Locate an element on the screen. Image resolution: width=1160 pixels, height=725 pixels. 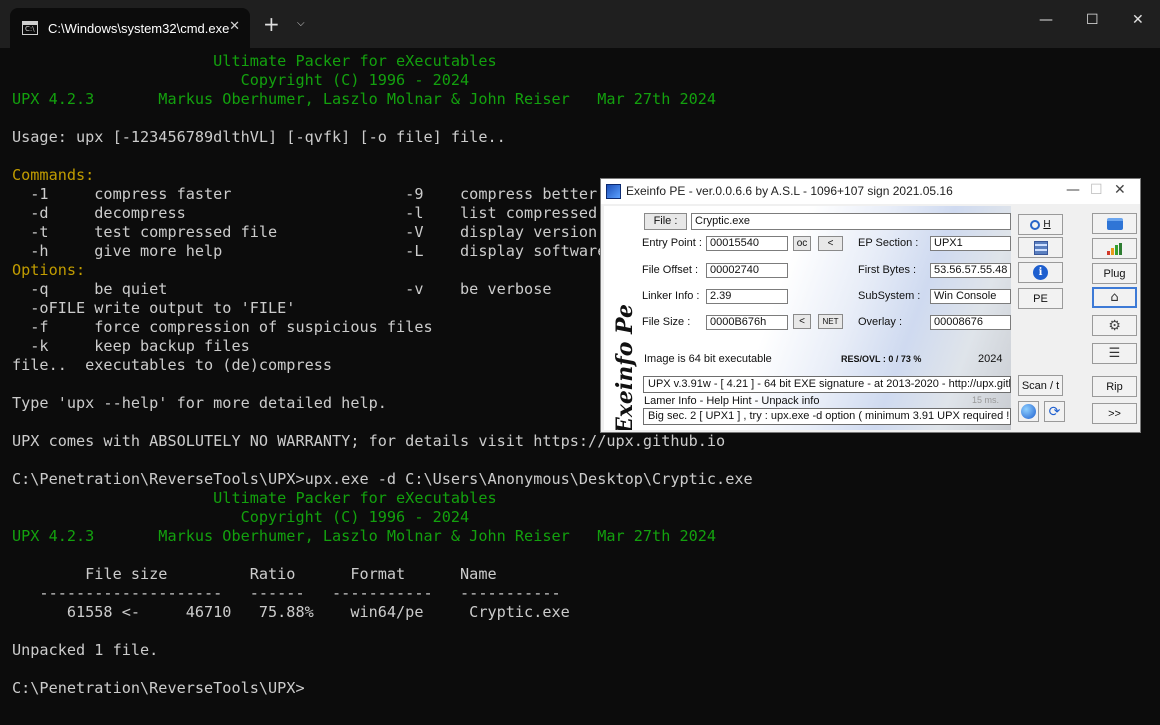
tab-close-icon: ✕ is located at coordinates (234, 26).